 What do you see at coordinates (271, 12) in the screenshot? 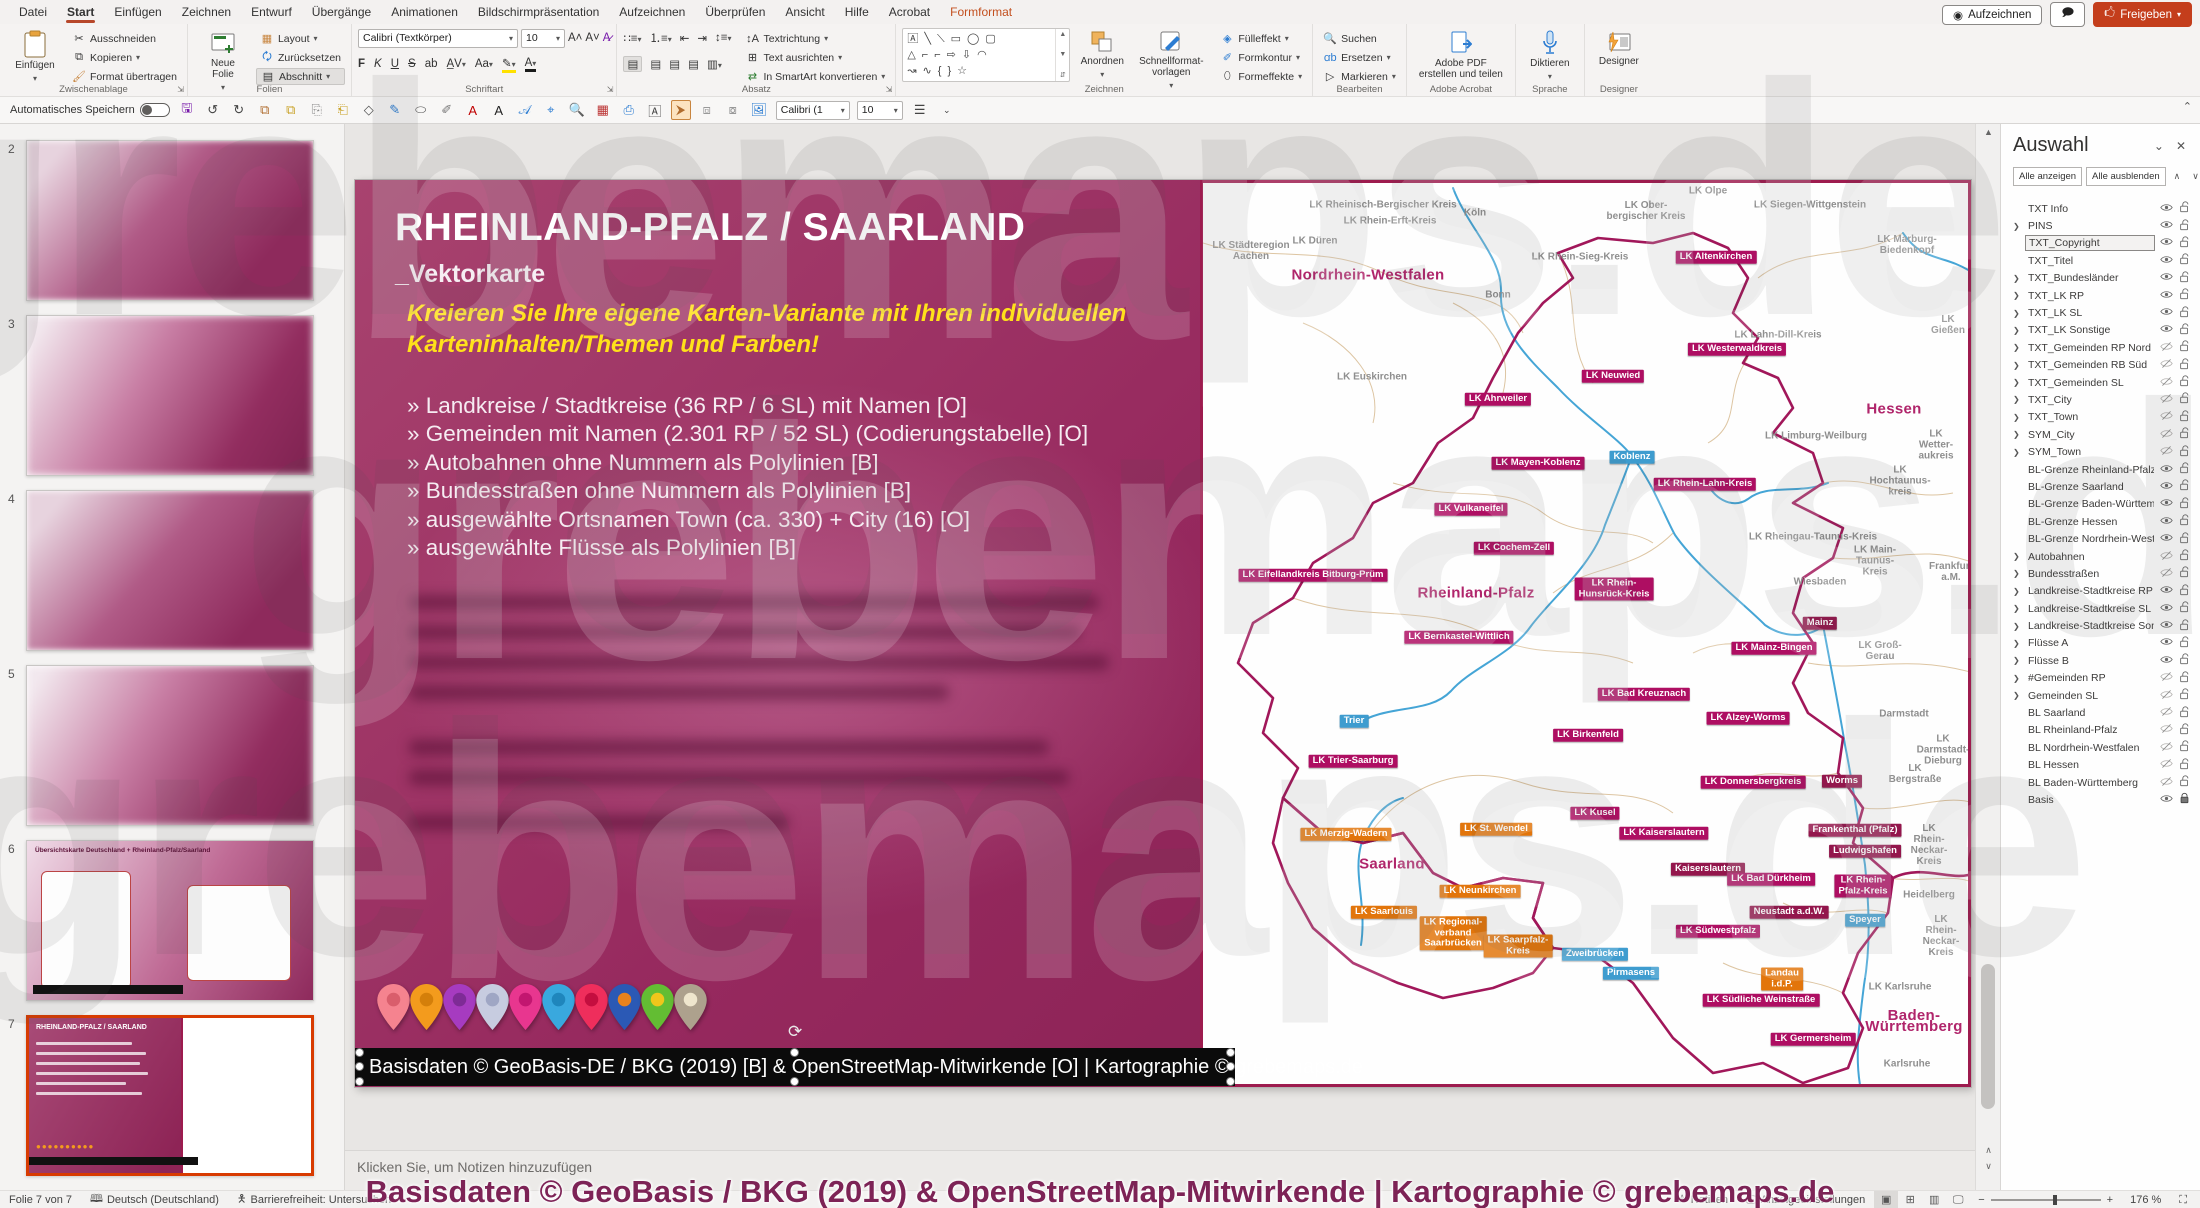
I see `menu-tab-entwurf: Entwurf` at bounding box center [271, 12].